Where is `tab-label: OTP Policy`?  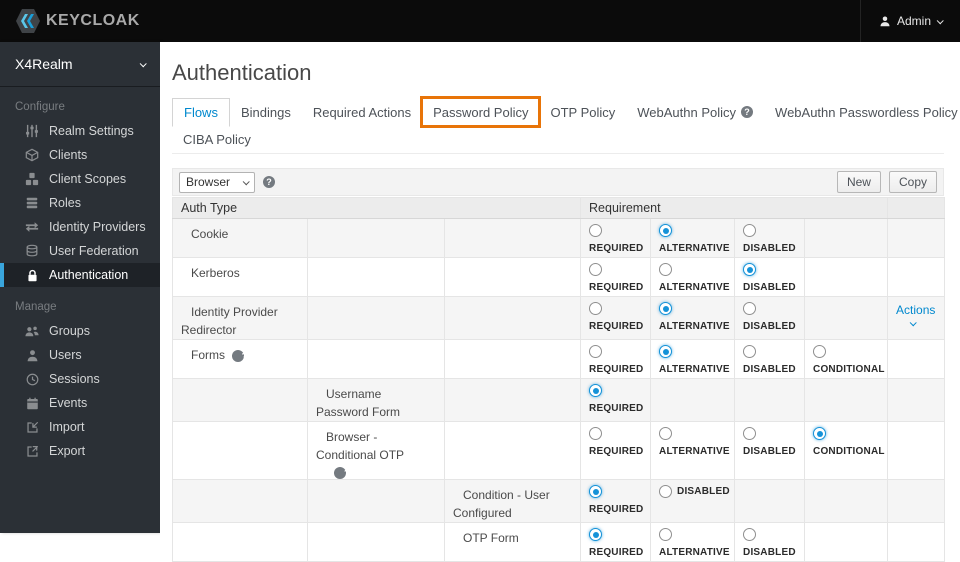 tab-label: OTP Policy is located at coordinates (583, 112).